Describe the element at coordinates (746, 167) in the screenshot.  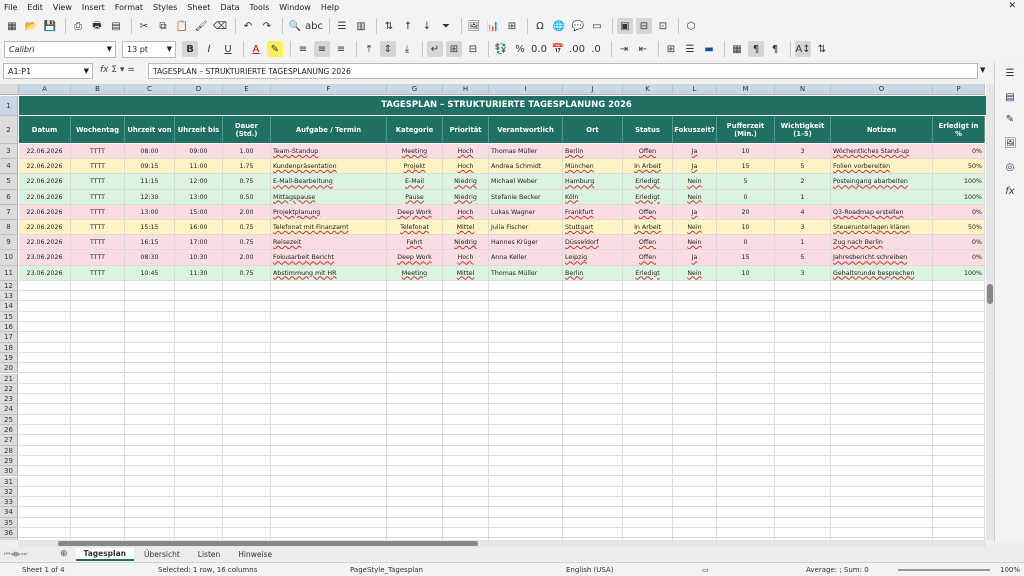
I see `table-cell: 15` at that location.